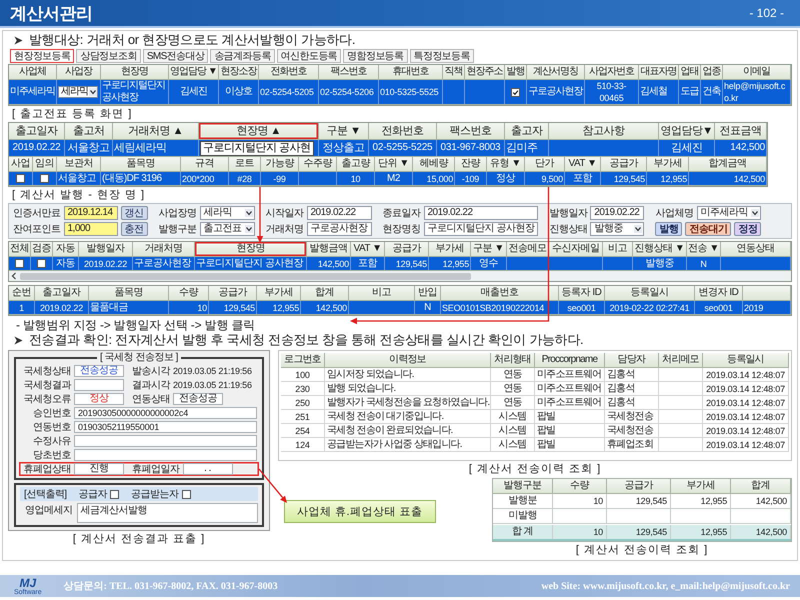  I want to click on dropdown: 세라믹, so click(227, 213).